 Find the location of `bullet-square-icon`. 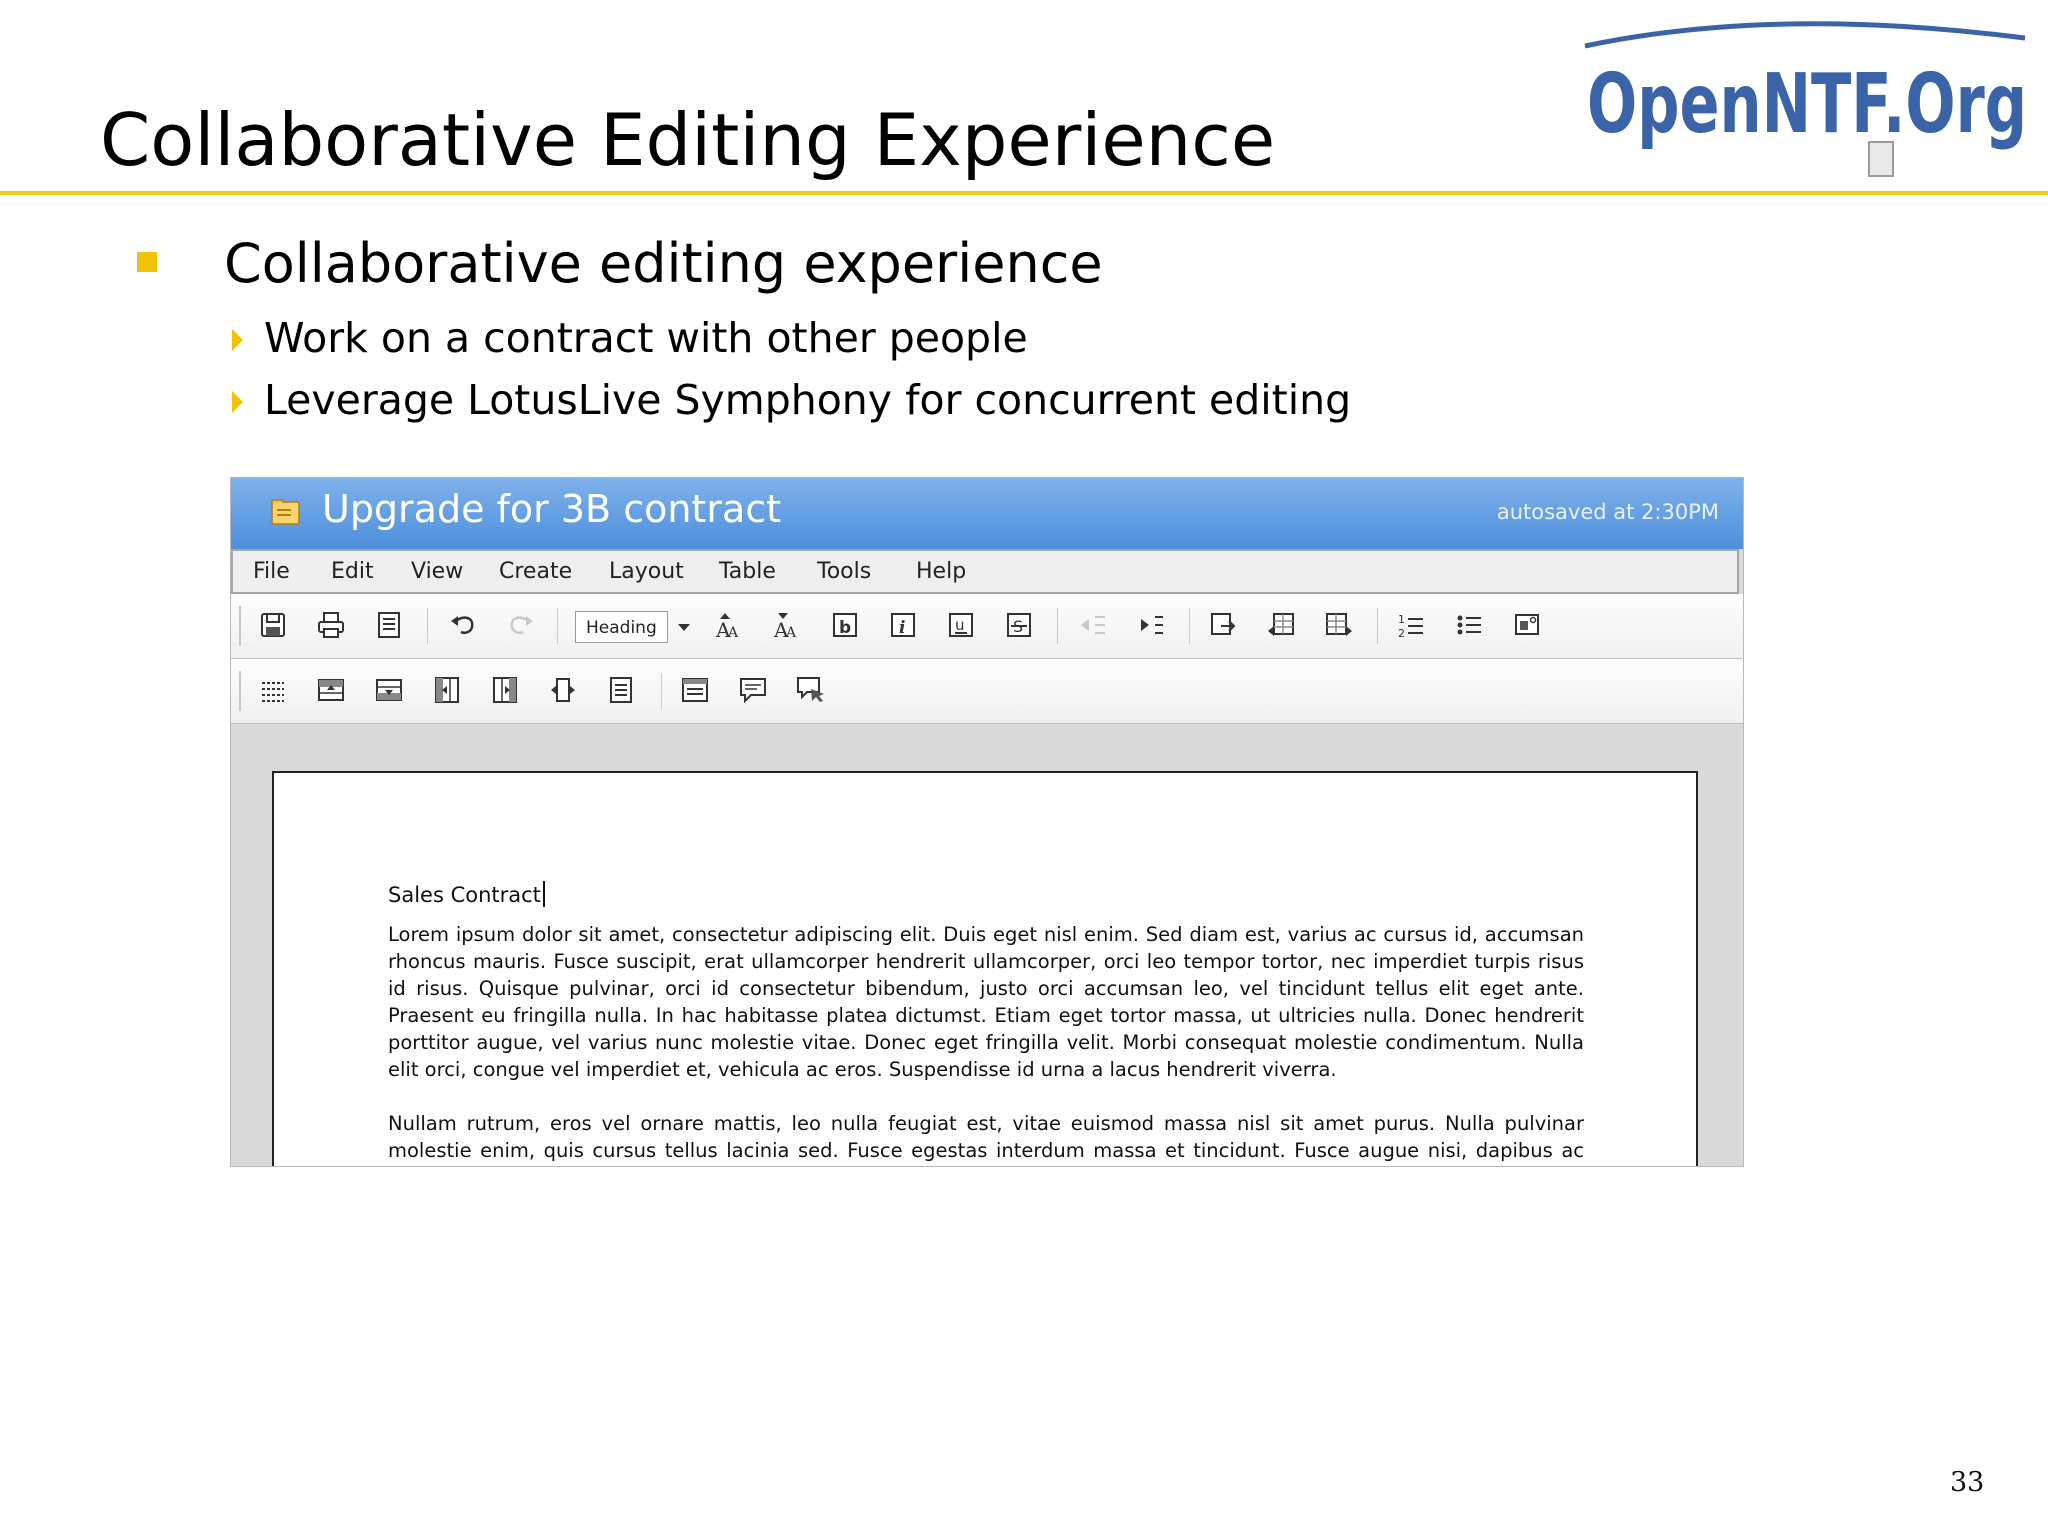

bullet-square-icon is located at coordinates (147, 262).